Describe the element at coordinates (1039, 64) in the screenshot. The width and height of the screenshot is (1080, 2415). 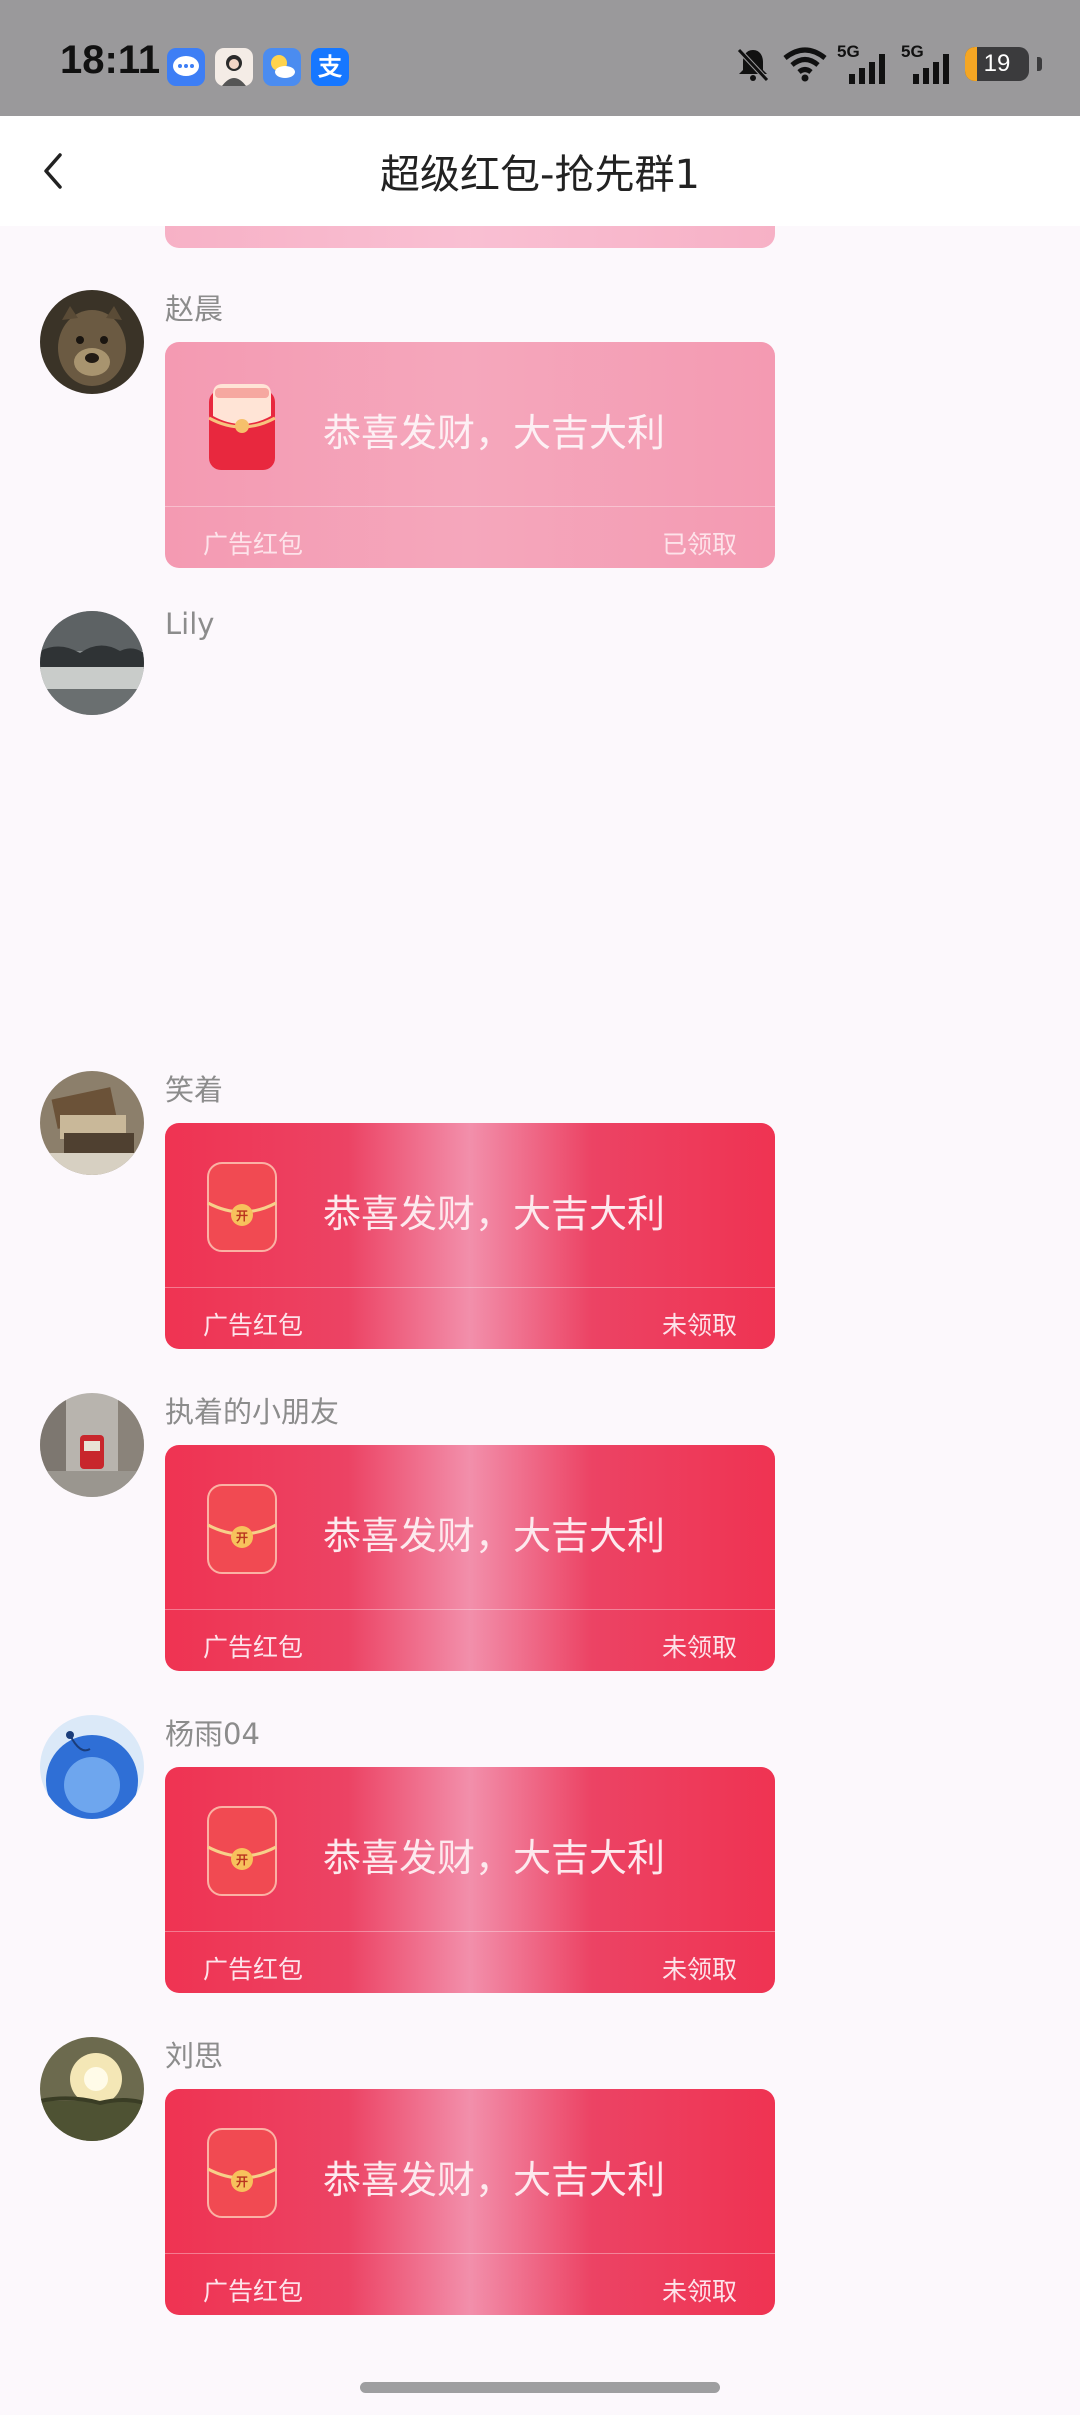
I see `battery-tip` at that location.